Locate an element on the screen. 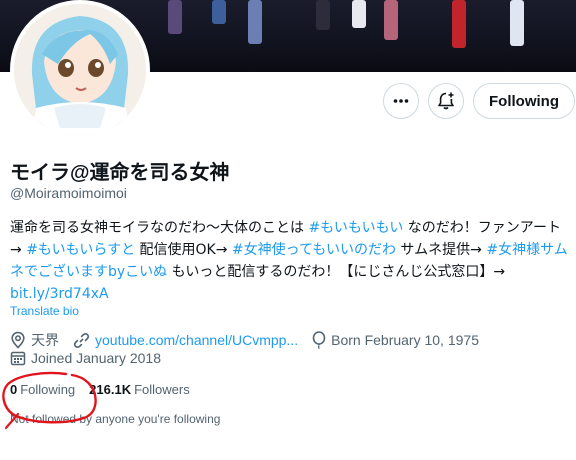 Image resolution: width=576 pixels, height=460 pixels. following-button: Following is located at coordinates (524, 101).